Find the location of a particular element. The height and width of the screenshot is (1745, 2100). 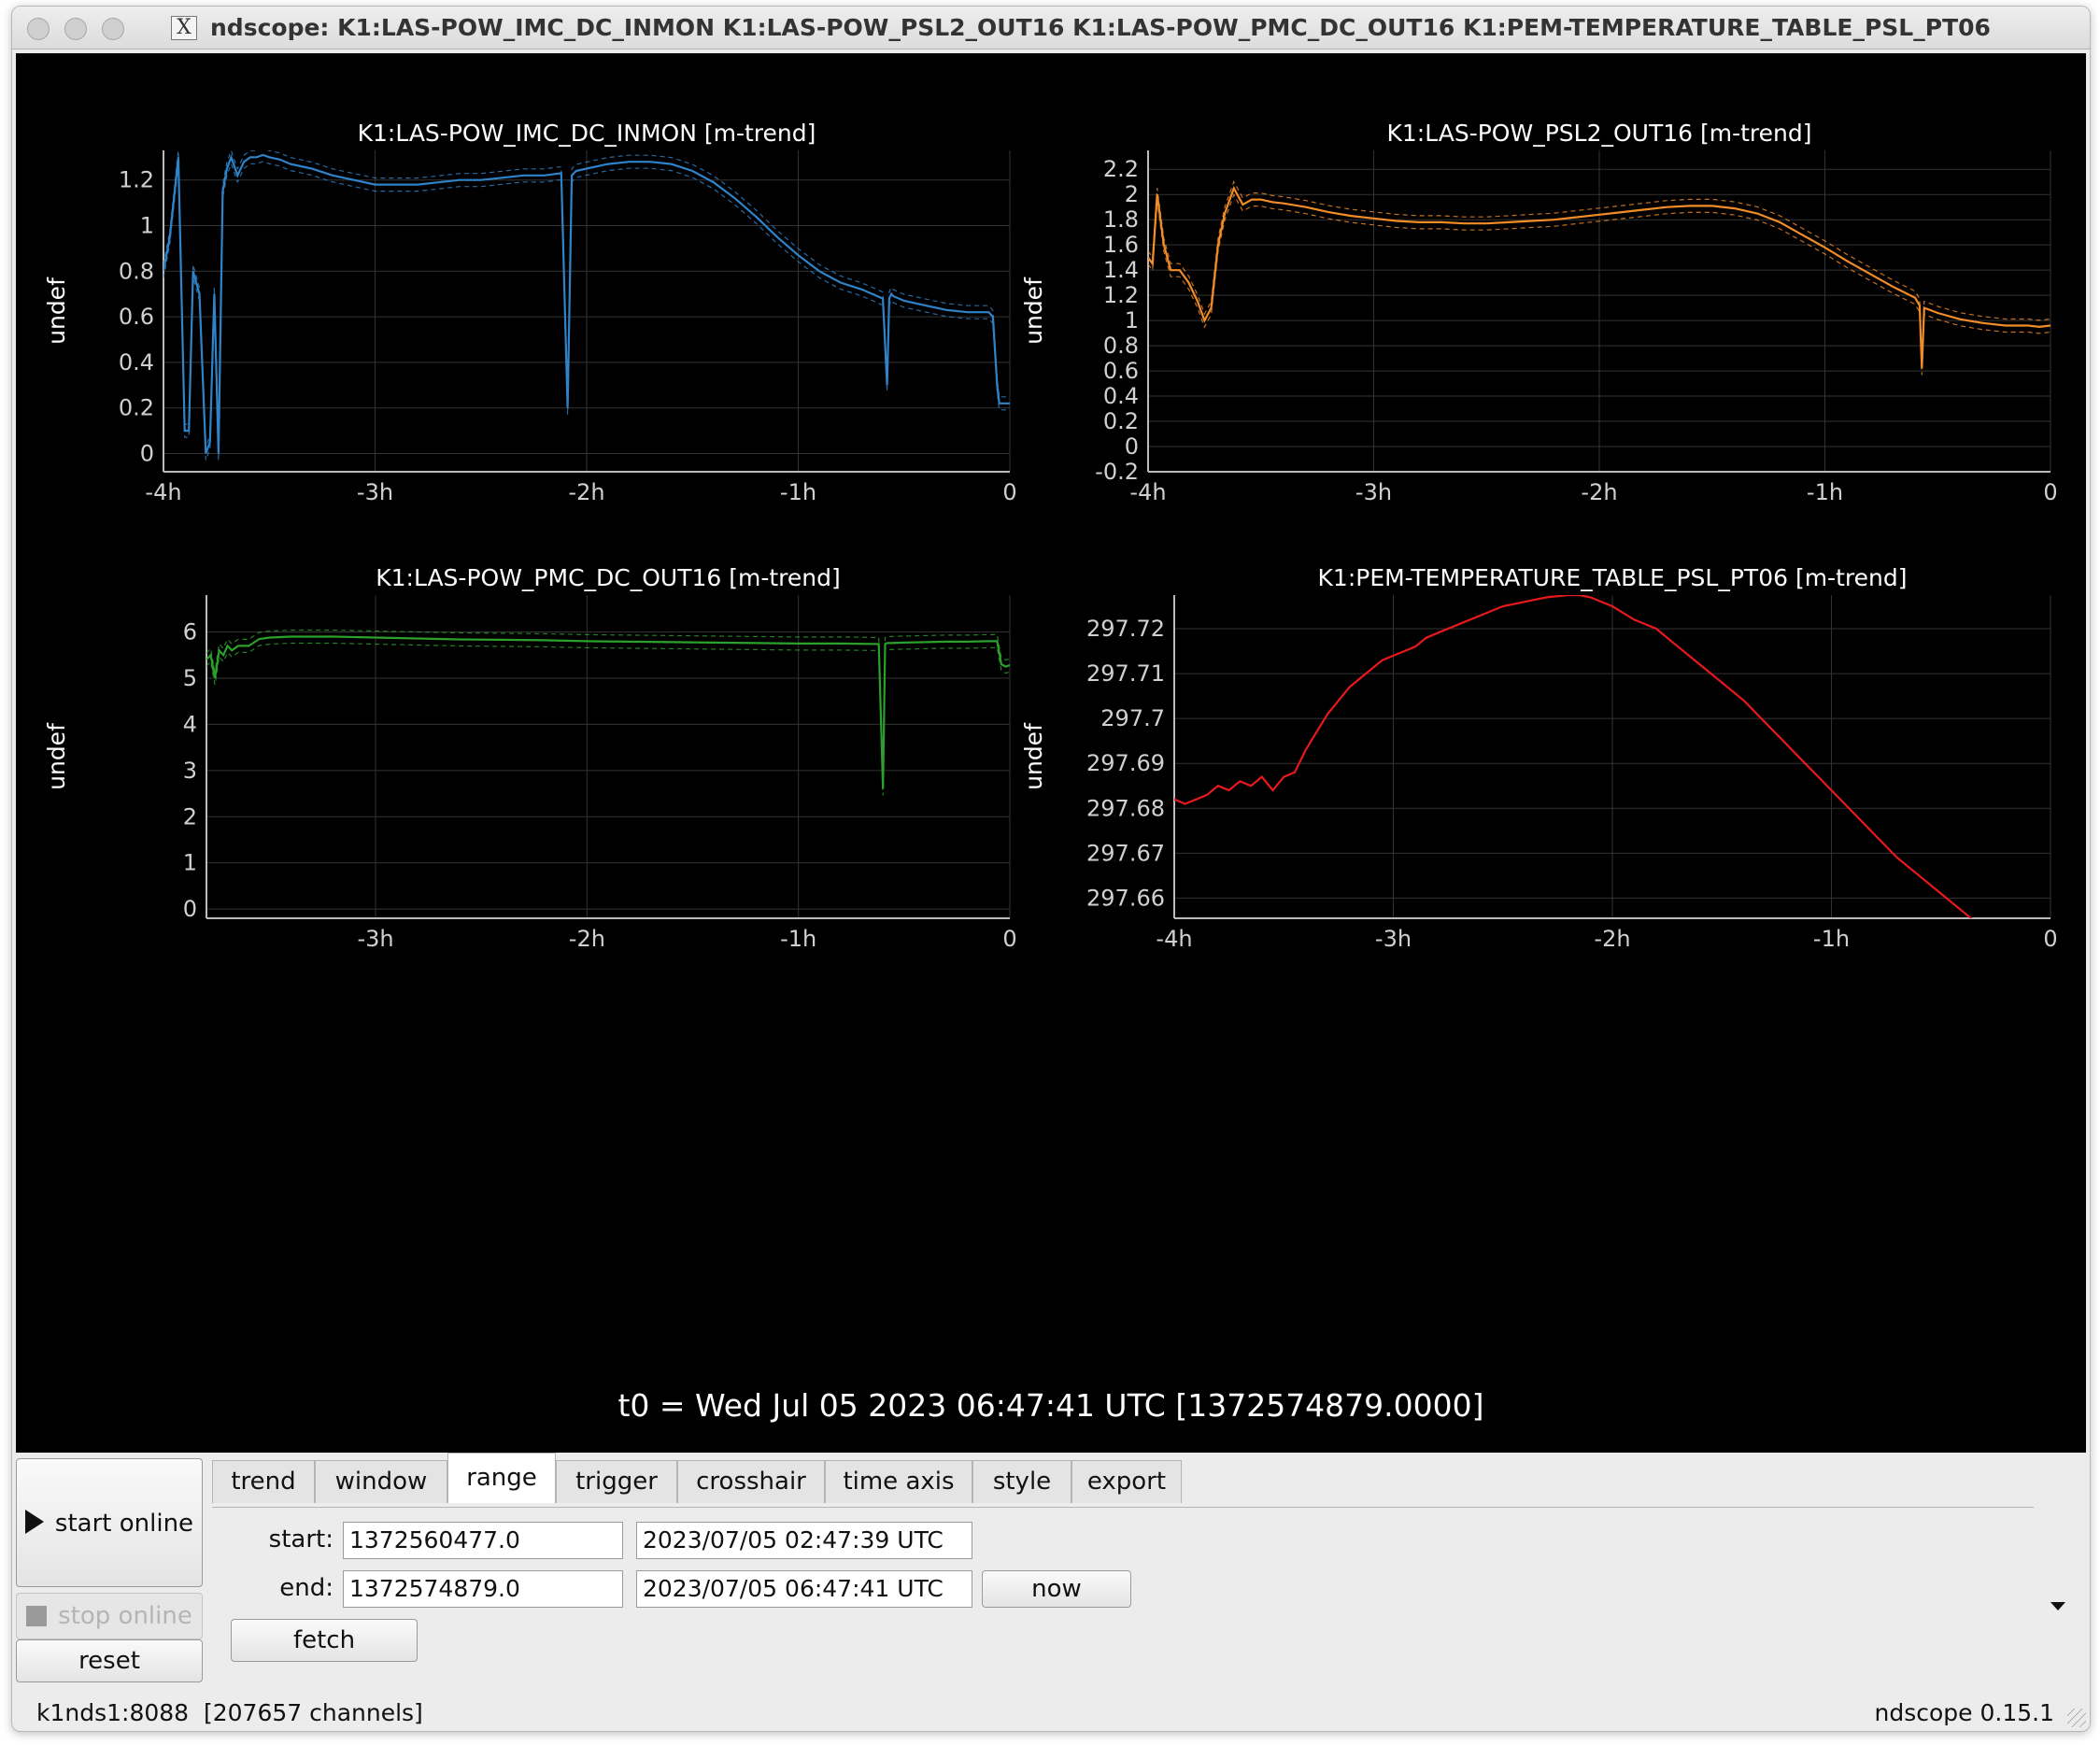

tab-crosshair: crosshair is located at coordinates (751, 1481).